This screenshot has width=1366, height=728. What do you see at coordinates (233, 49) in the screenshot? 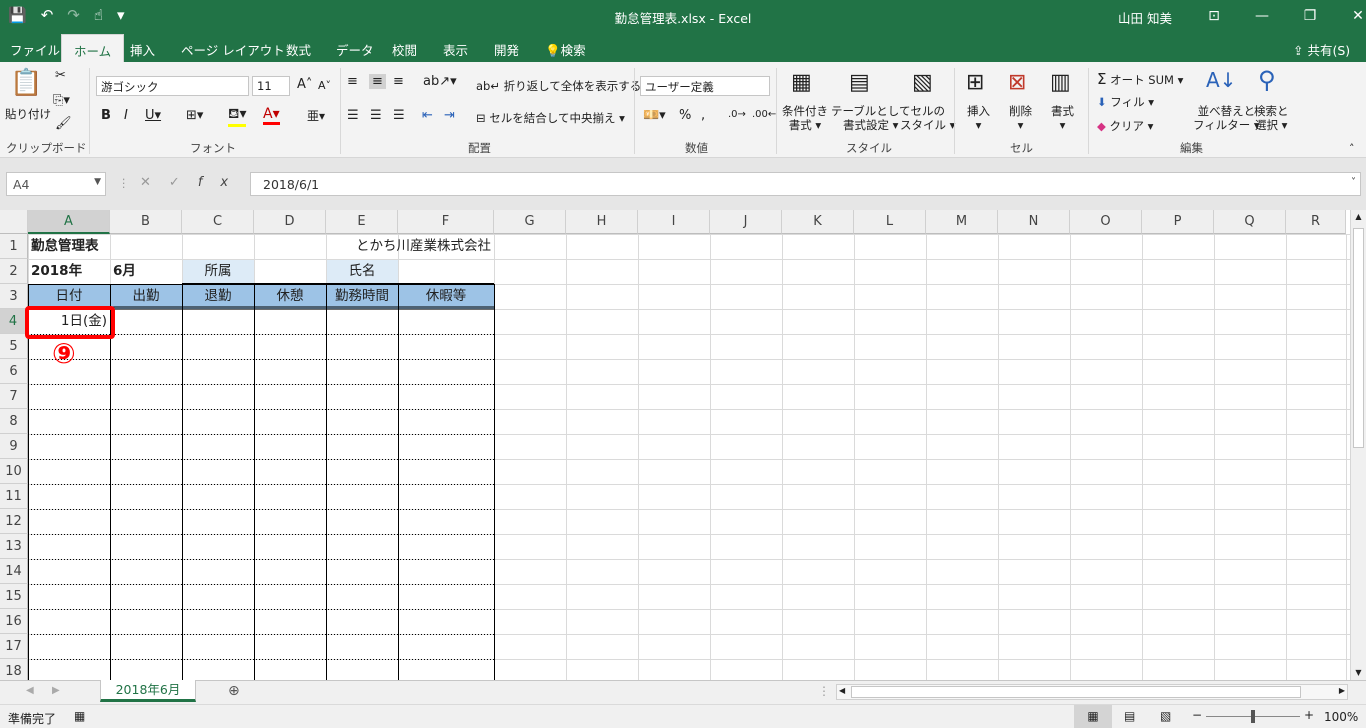
I see `tab-page-layout: ページ レイアウト` at bounding box center [233, 49].